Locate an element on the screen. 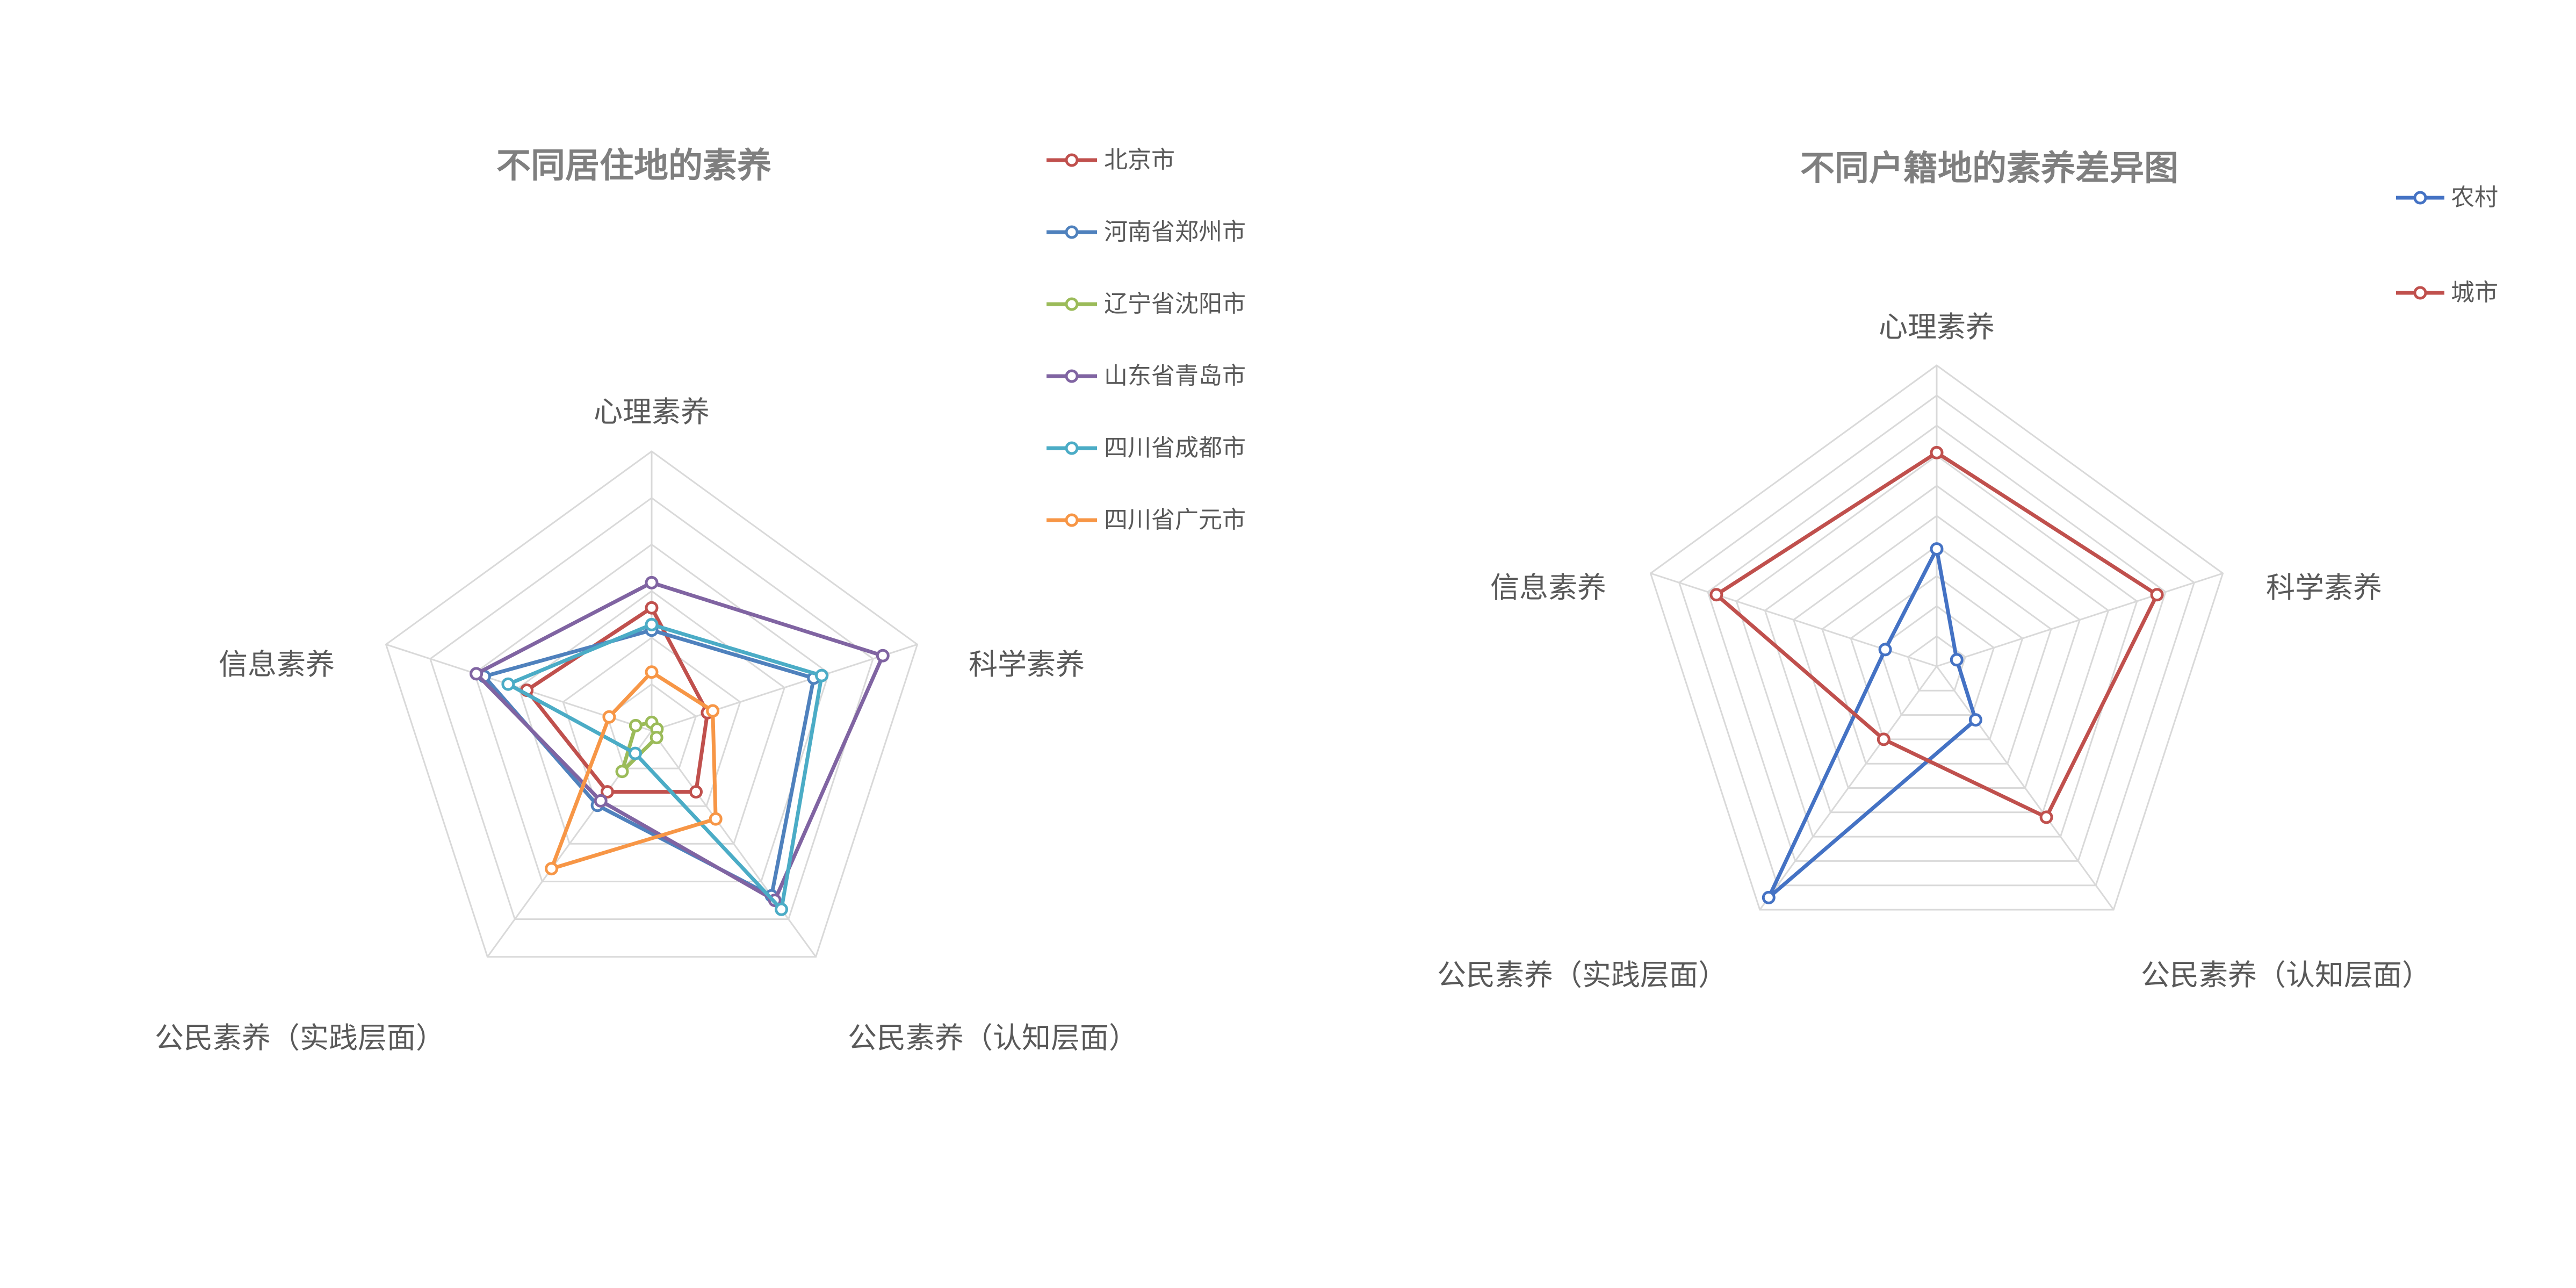 The height and width of the screenshot is (1288, 2576). legend-item-shenyang: 辽宁省沈阳市 is located at coordinates (1146, 304).